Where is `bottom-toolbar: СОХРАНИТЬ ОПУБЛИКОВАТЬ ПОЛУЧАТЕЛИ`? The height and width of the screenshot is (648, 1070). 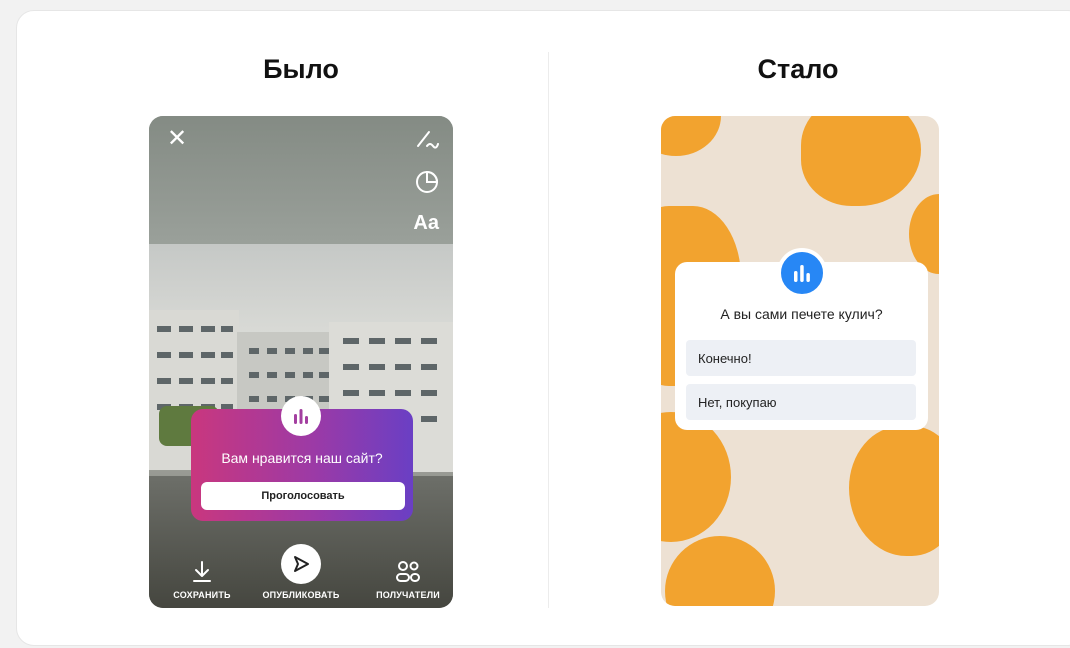 bottom-toolbar: СОХРАНИТЬ ОПУБЛИКОВАТЬ ПОЛУЧАТЕЛИ is located at coordinates (301, 565).